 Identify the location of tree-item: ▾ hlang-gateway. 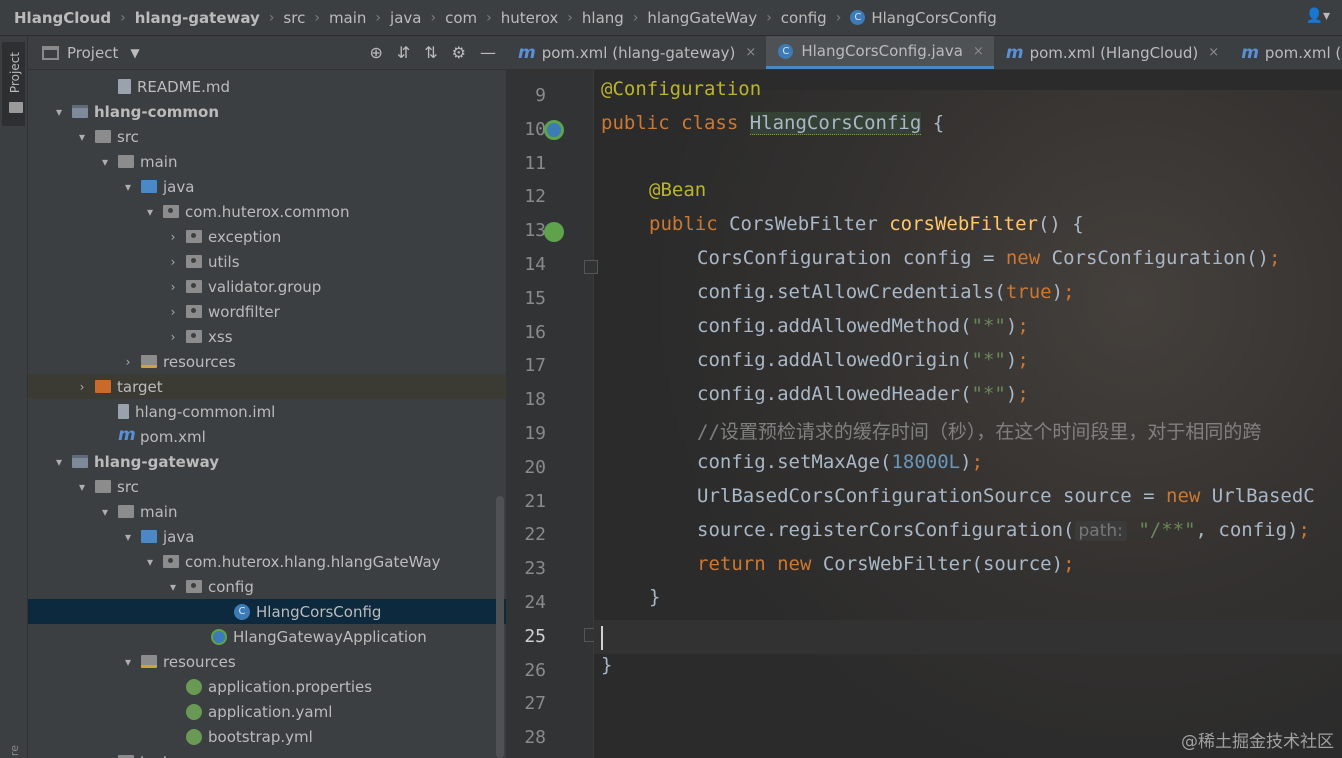
(267, 461).